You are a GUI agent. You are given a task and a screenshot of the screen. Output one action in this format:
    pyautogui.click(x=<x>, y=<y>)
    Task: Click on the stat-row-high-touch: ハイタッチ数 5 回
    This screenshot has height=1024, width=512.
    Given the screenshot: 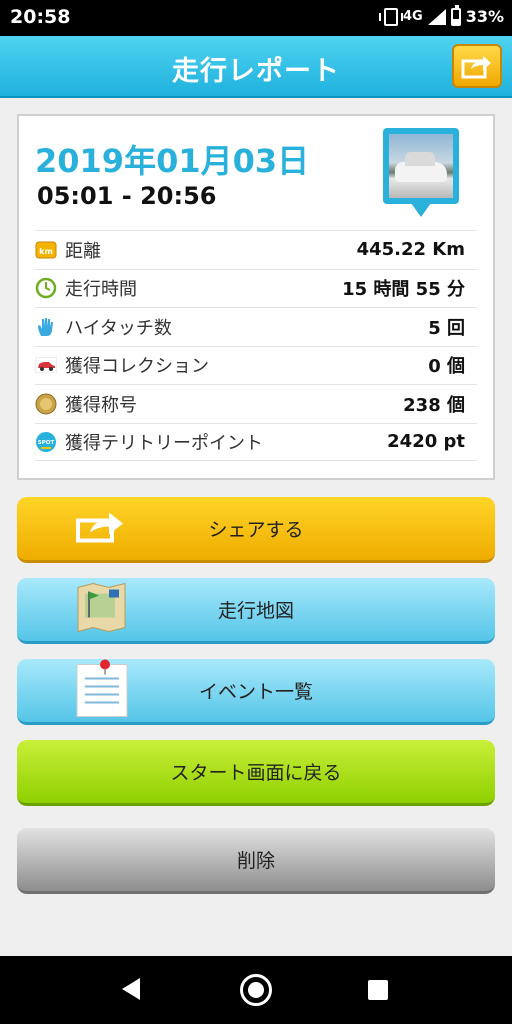 What is the action you would take?
    pyautogui.click(x=256, y=326)
    